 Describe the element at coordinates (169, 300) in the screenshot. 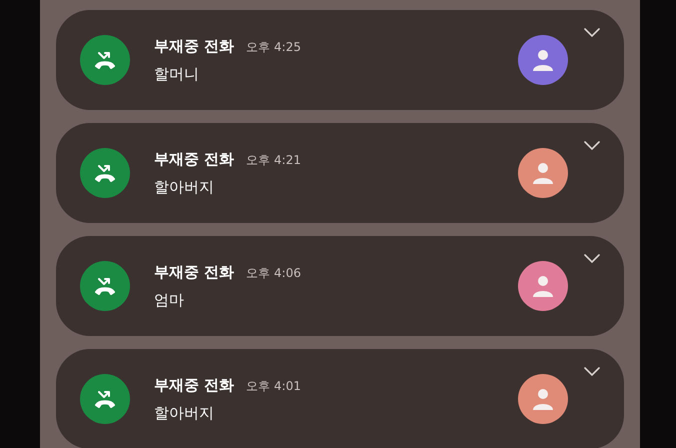

I see `caller-name: 엄마` at that location.